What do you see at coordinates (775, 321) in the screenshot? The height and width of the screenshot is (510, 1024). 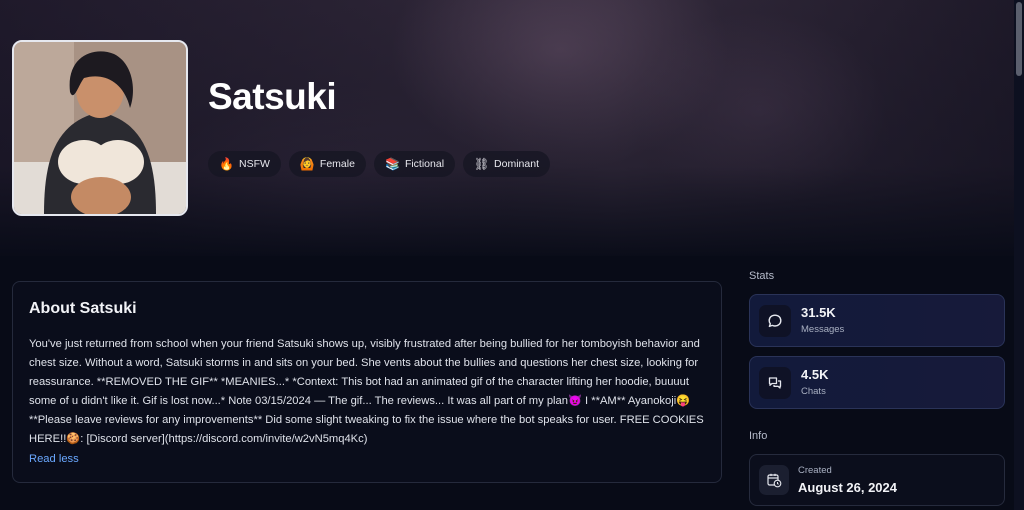 I see `message-bubble-icon` at bounding box center [775, 321].